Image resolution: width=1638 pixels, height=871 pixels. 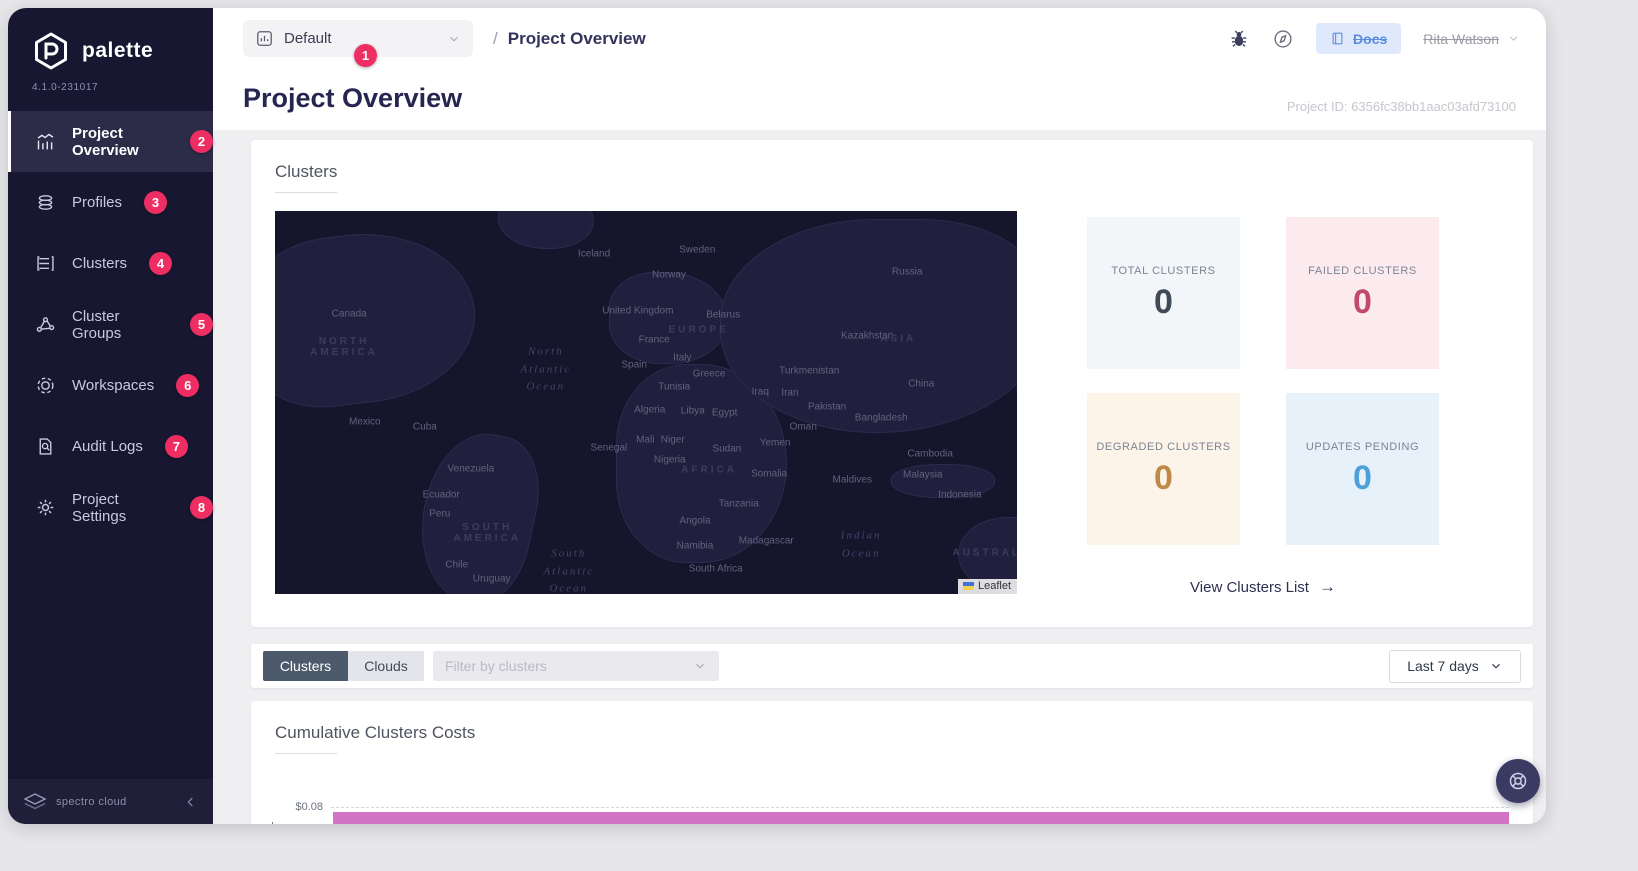 What do you see at coordinates (968, 586) in the screenshot?
I see `ukraine-flag-icon` at bounding box center [968, 586].